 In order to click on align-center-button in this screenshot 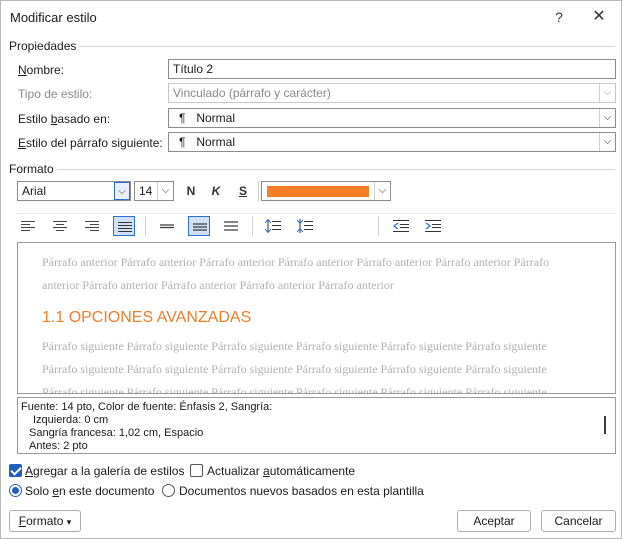, I will do `click(60, 226)`.